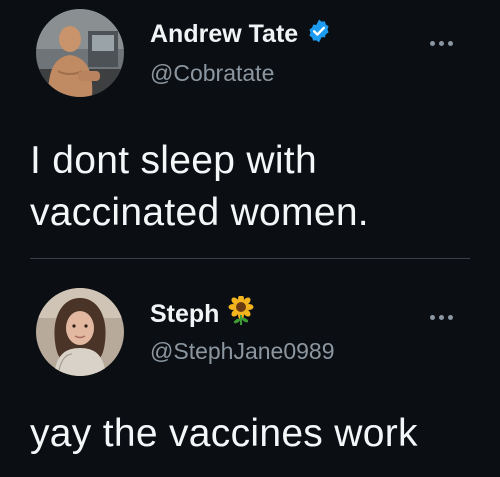  What do you see at coordinates (224, 34) in the screenshot?
I see `display-name-text: Andrew Tate` at bounding box center [224, 34].